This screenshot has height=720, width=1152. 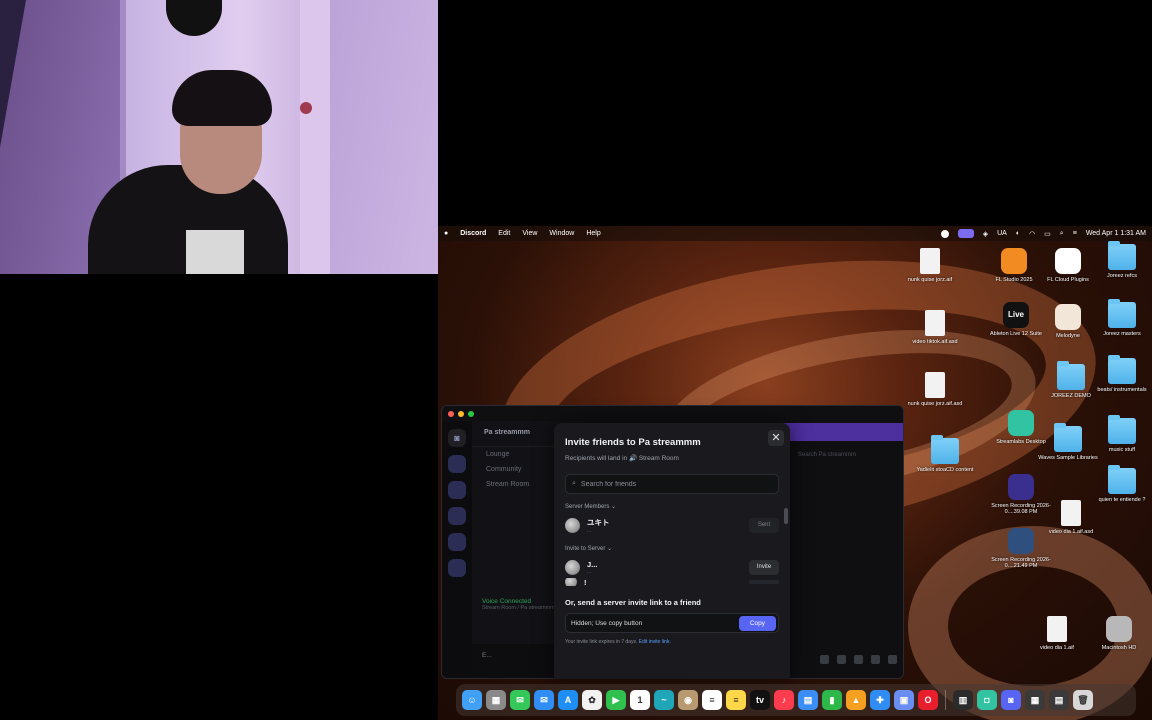 What do you see at coordinates (930, 265) in the screenshot?
I see `desktop-icon-file: nunk quise jorz.aif` at bounding box center [930, 265].